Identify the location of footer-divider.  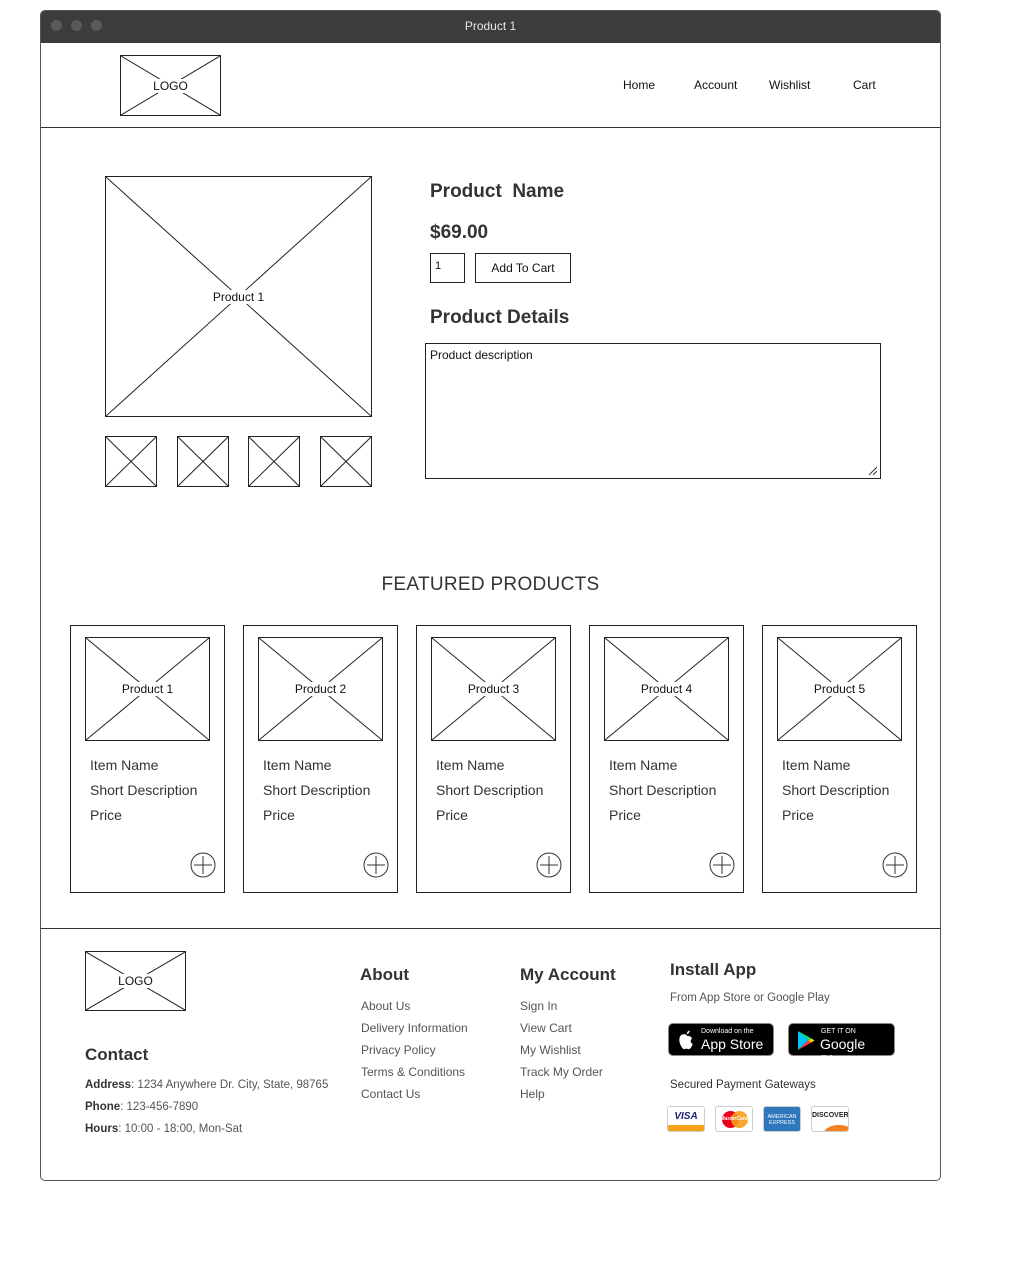
(490, 928).